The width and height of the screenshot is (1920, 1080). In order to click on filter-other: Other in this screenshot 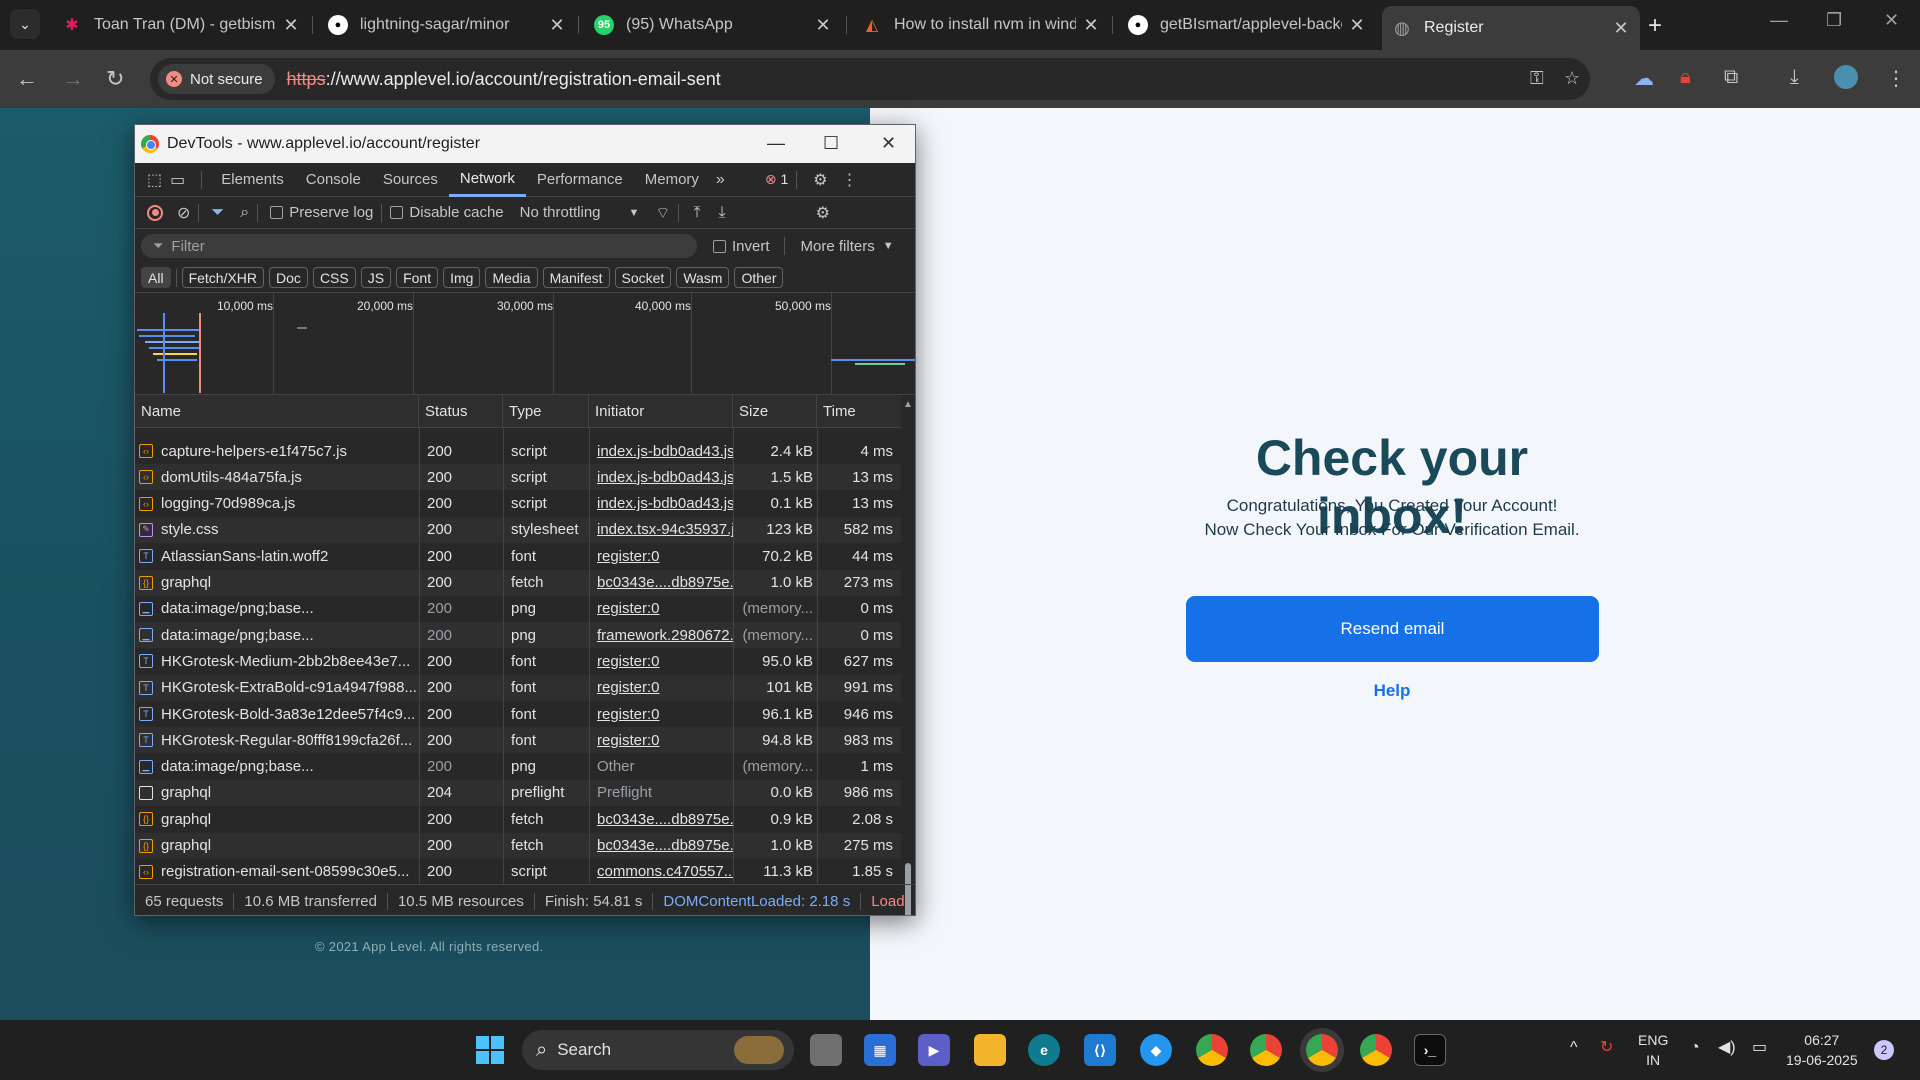, I will do `click(759, 277)`.